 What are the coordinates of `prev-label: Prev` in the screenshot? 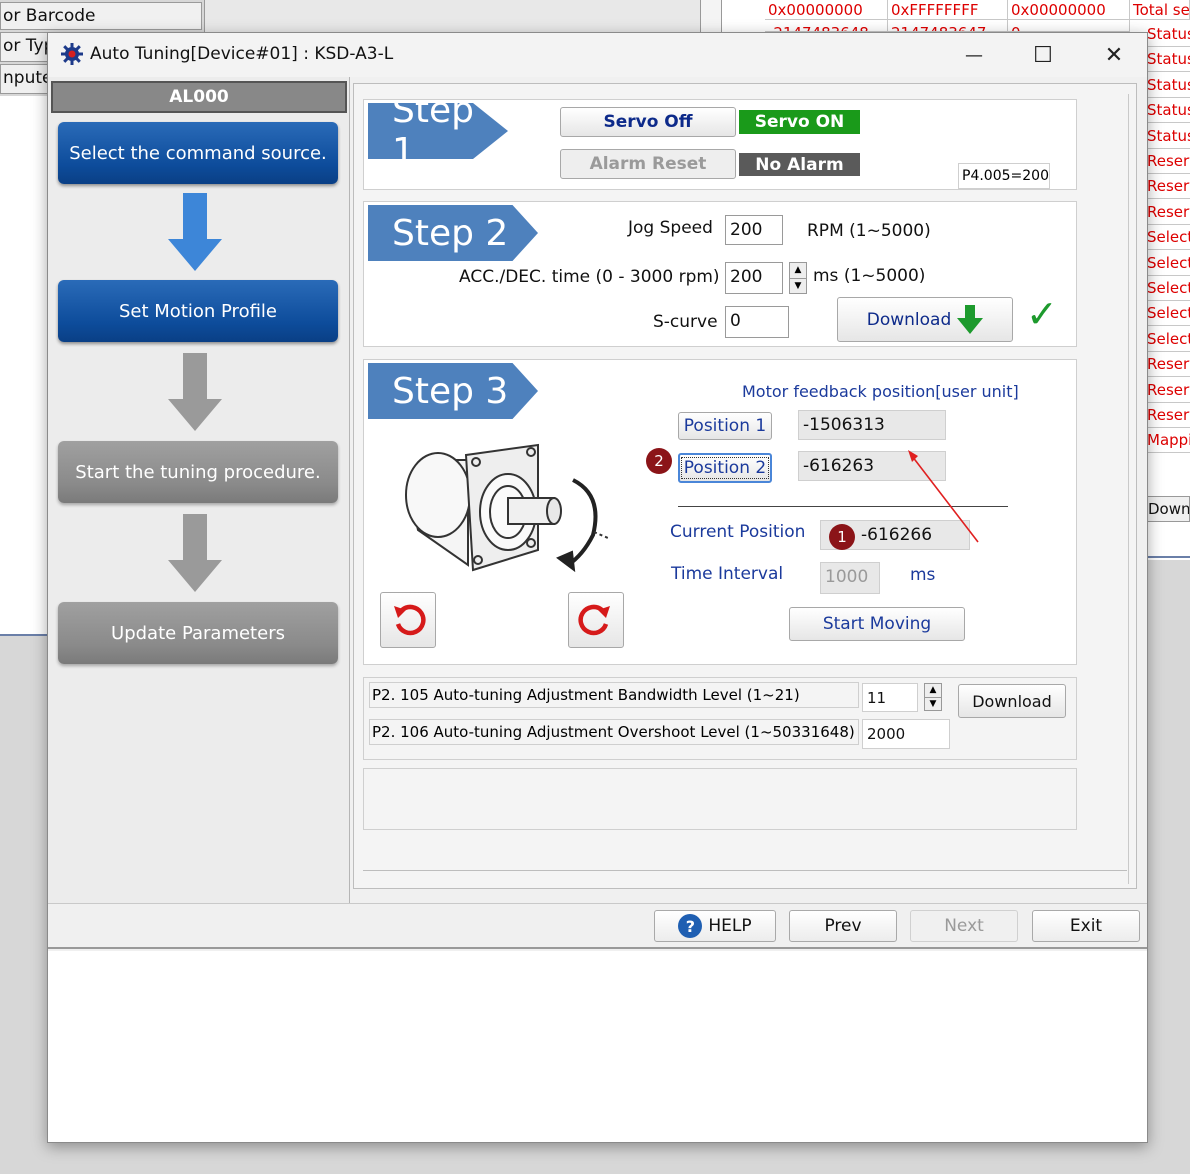 It's located at (843, 926).